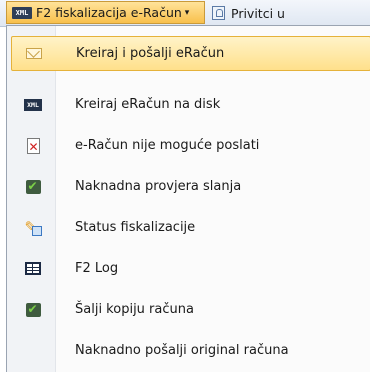 This screenshot has width=370, height=372. I want to click on menu-item-status-fiskalizacije: Status fiskalizacije, so click(190, 227).